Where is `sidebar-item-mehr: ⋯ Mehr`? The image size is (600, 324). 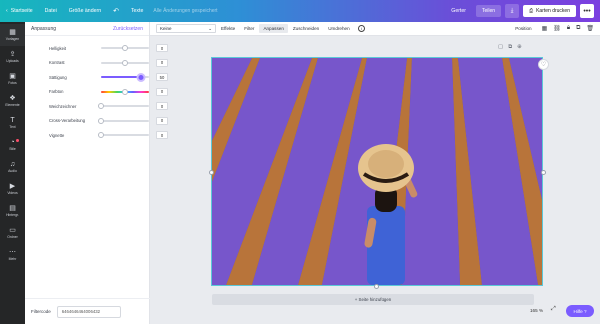
sidebar-item-mehr: ⋯ Mehr is located at coordinates (12, 255).